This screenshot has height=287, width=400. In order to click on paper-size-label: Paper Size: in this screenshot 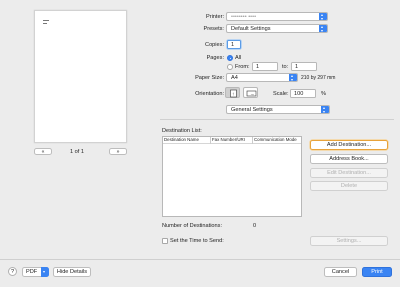, I will do `click(209, 78)`.